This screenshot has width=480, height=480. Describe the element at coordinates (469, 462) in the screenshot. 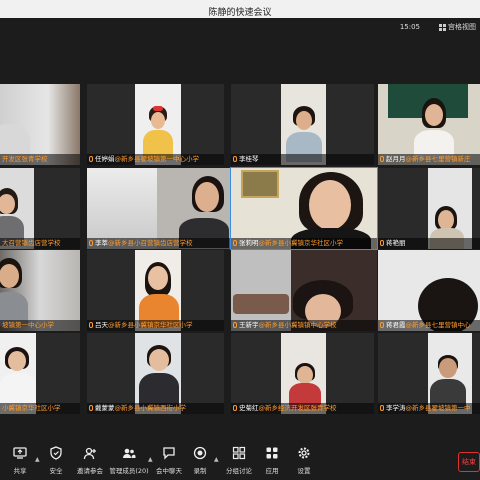

I see `end-meeting-button: 结束` at that location.